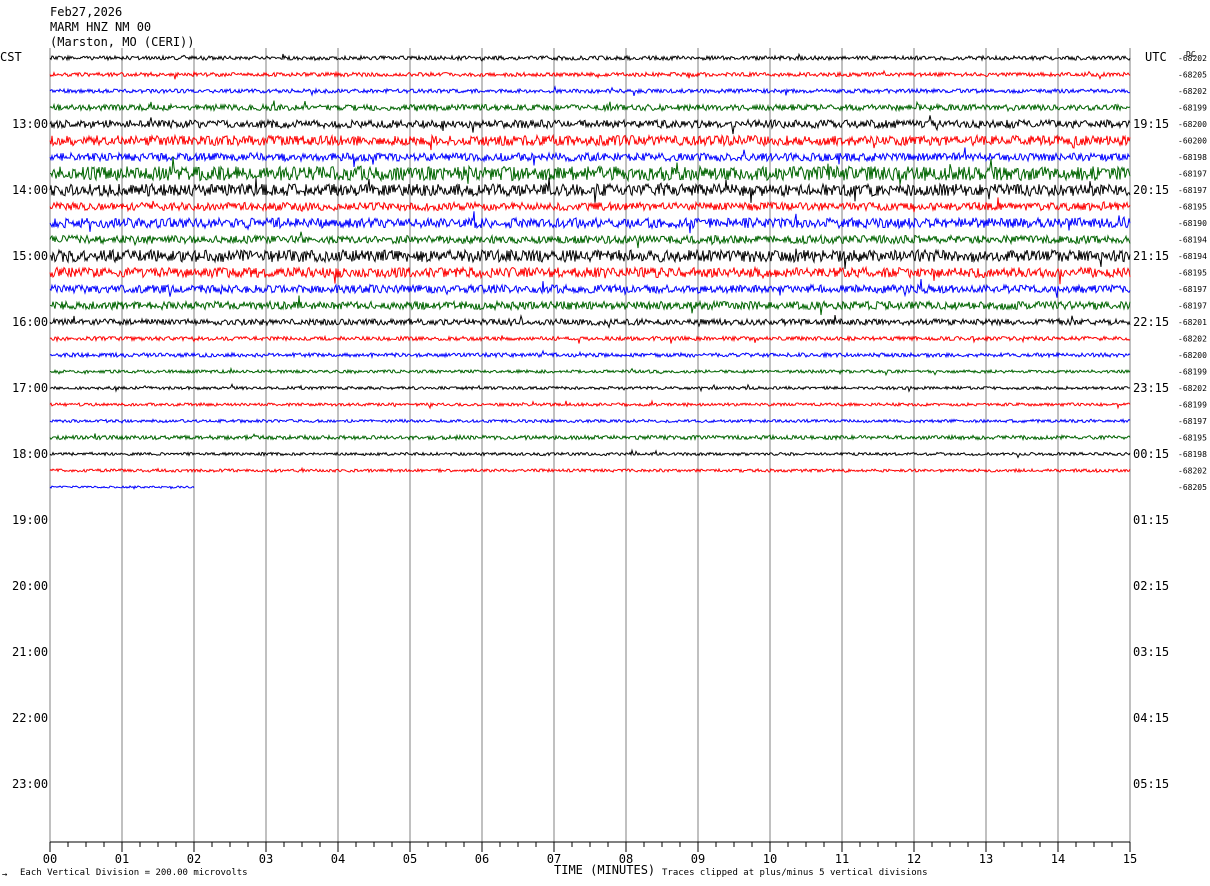  Describe the element at coordinates (30, 718) in the screenshot. I see `local-hour-label: 22:00` at that location.